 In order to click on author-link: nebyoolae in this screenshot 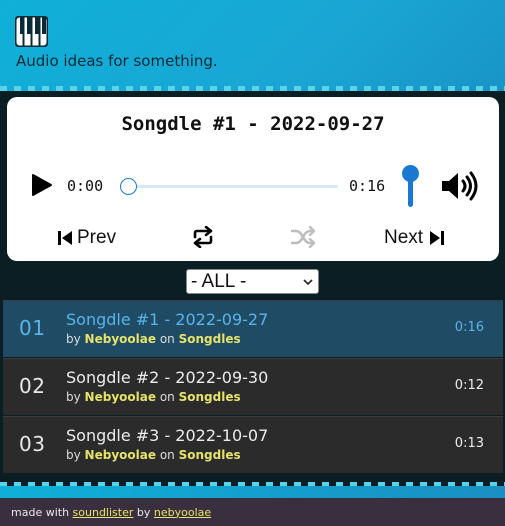, I will do `click(182, 512)`.